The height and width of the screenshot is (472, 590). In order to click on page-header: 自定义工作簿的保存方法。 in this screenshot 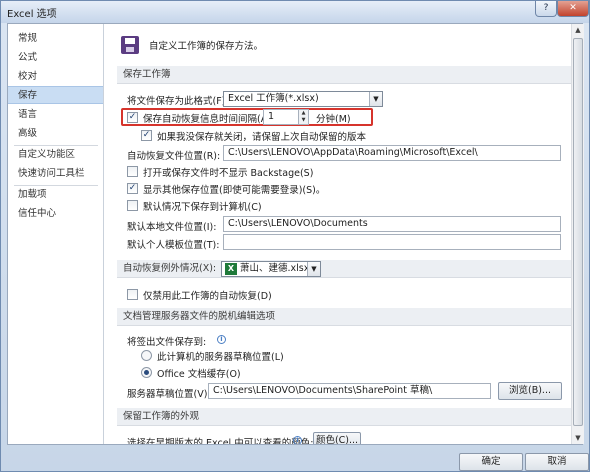, I will do `click(206, 46)`.